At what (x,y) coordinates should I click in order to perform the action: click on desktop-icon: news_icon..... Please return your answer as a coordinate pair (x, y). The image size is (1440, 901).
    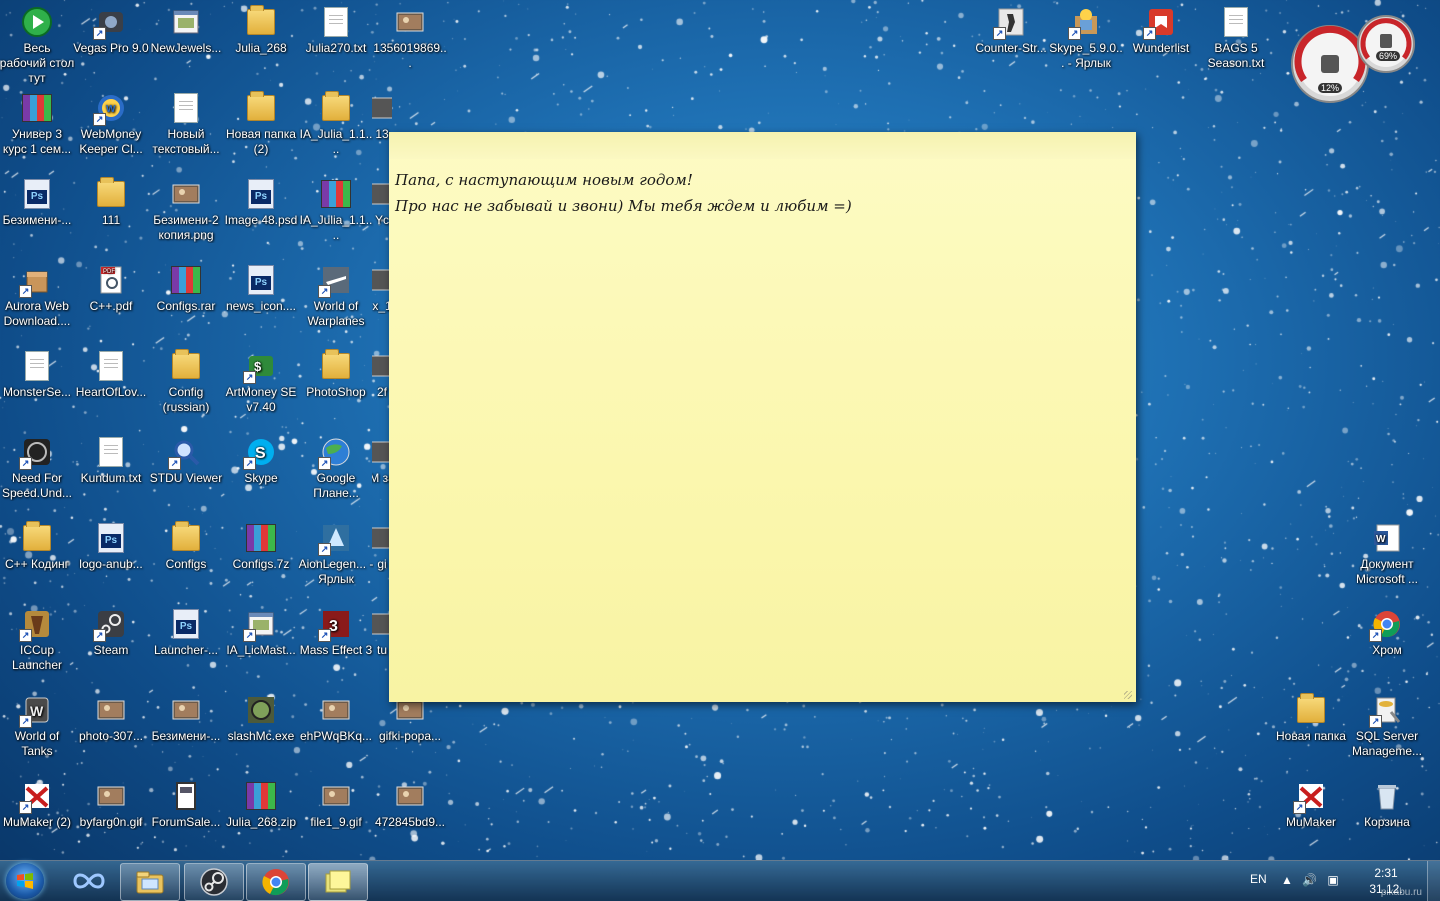
    Looking at the image, I should click on (261, 301).